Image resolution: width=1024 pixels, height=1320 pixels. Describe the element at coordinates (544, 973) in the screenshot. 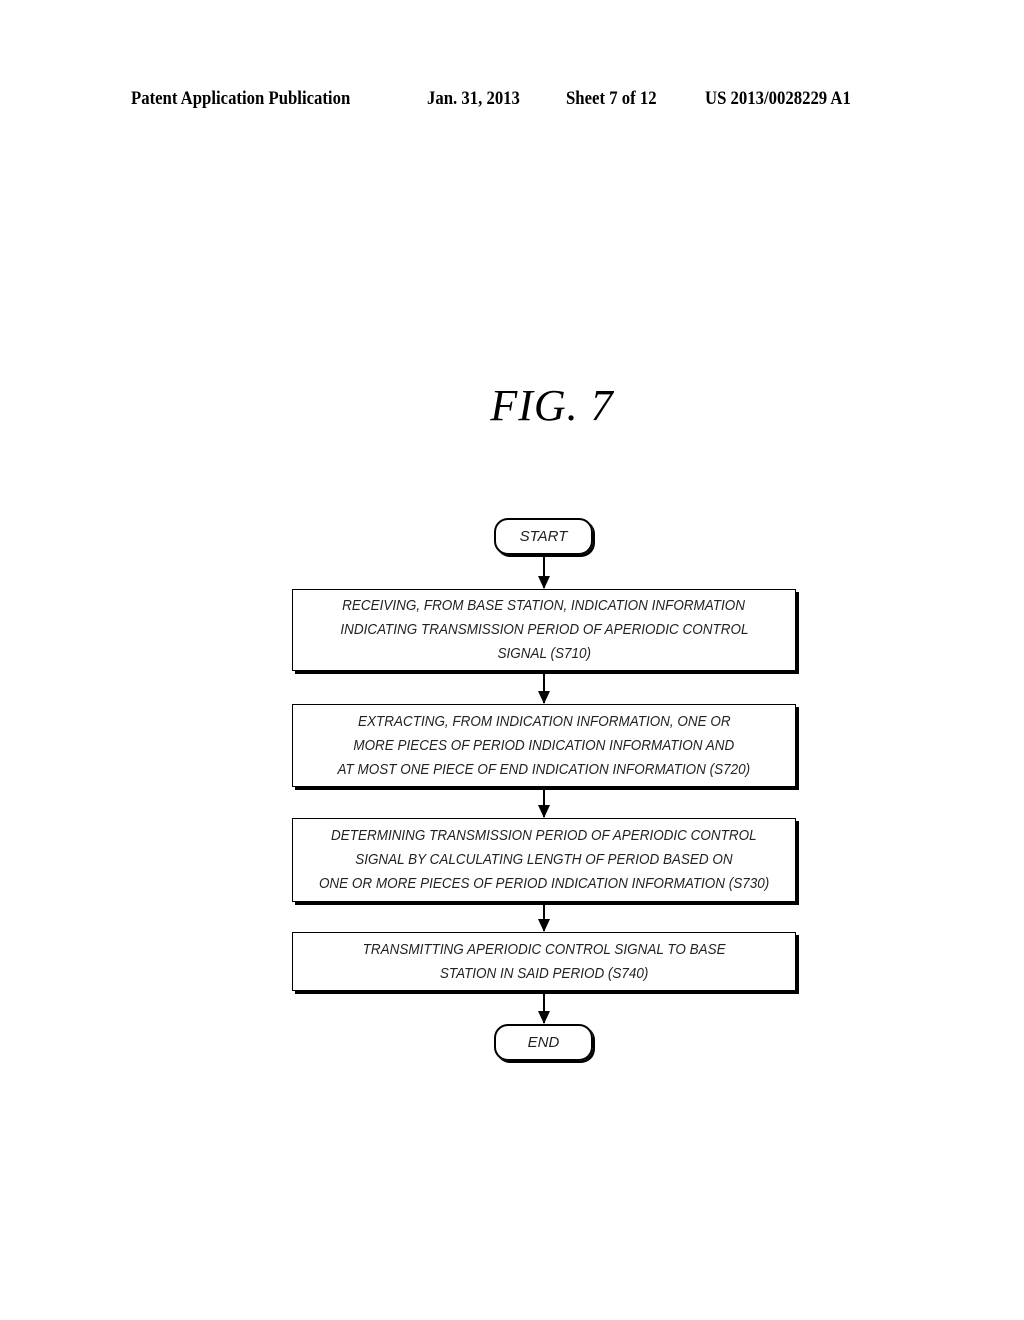

I see `step-text-line: STATION IN SAID PERIOD (S740)` at that location.